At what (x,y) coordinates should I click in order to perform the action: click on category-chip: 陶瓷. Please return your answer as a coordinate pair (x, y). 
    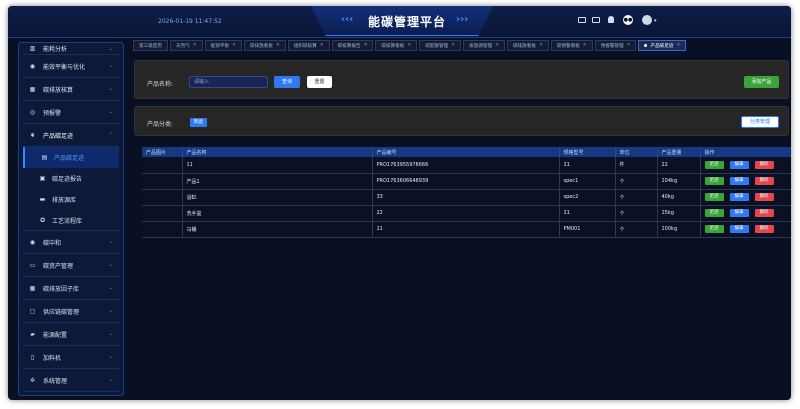
    Looking at the image, I should click on (199, 122).